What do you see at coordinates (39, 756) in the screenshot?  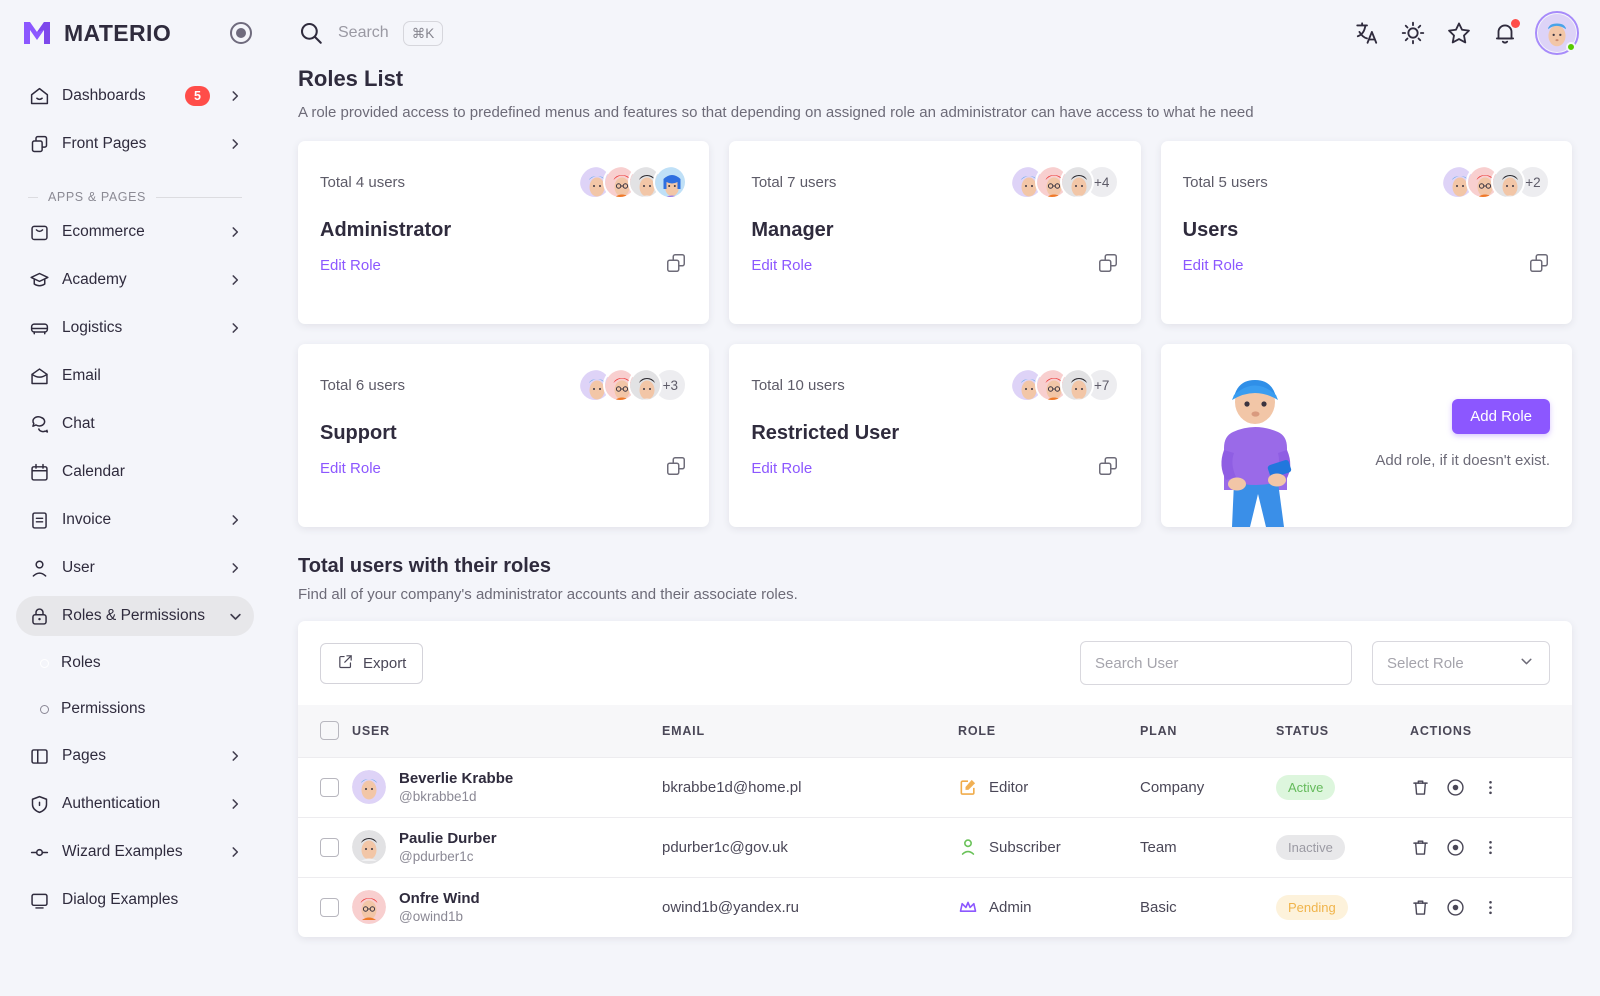 I see `layout-panel-icon` at bounding box center [39, 756].